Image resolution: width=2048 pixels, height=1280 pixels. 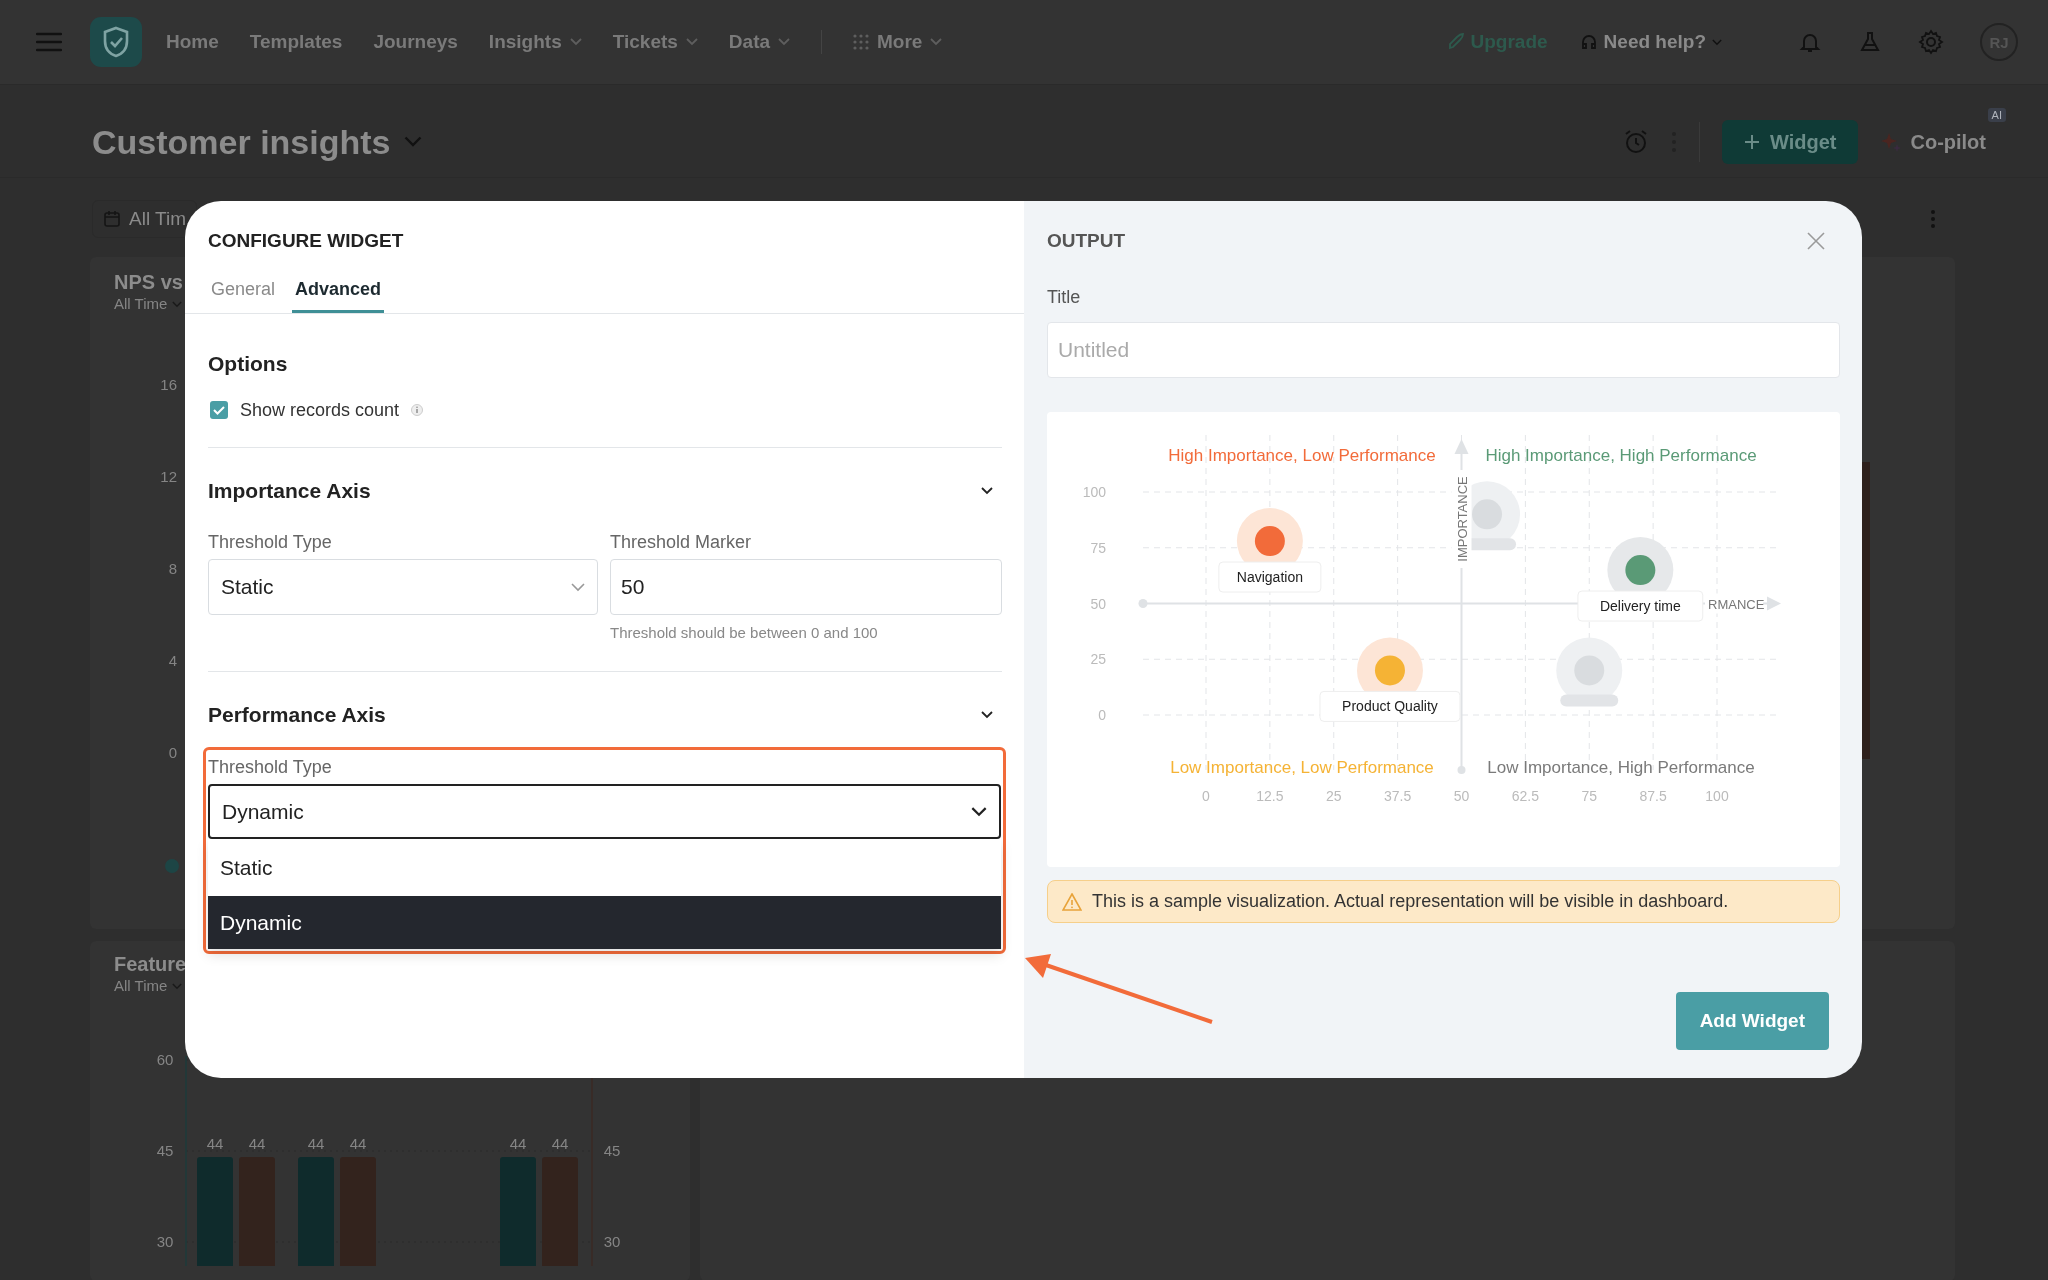 What do you see at coordinates (1650, 42) in the screenshot?
I see `help-link: Need help?` at bounding box center [1650, 42].